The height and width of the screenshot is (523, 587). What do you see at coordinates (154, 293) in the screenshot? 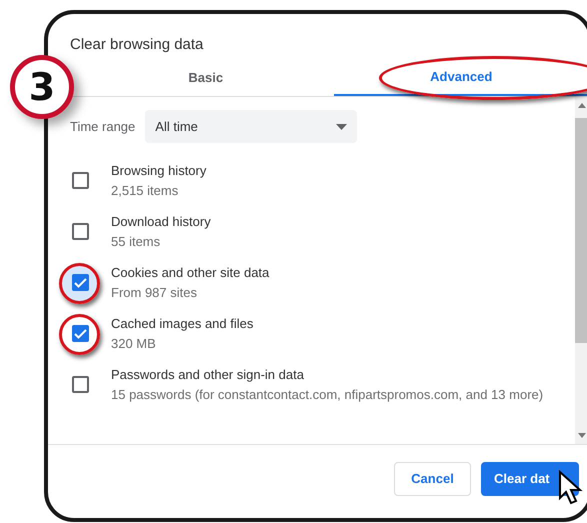
I see `item-detail: From 987 sites` at bounding box center [154, 293].